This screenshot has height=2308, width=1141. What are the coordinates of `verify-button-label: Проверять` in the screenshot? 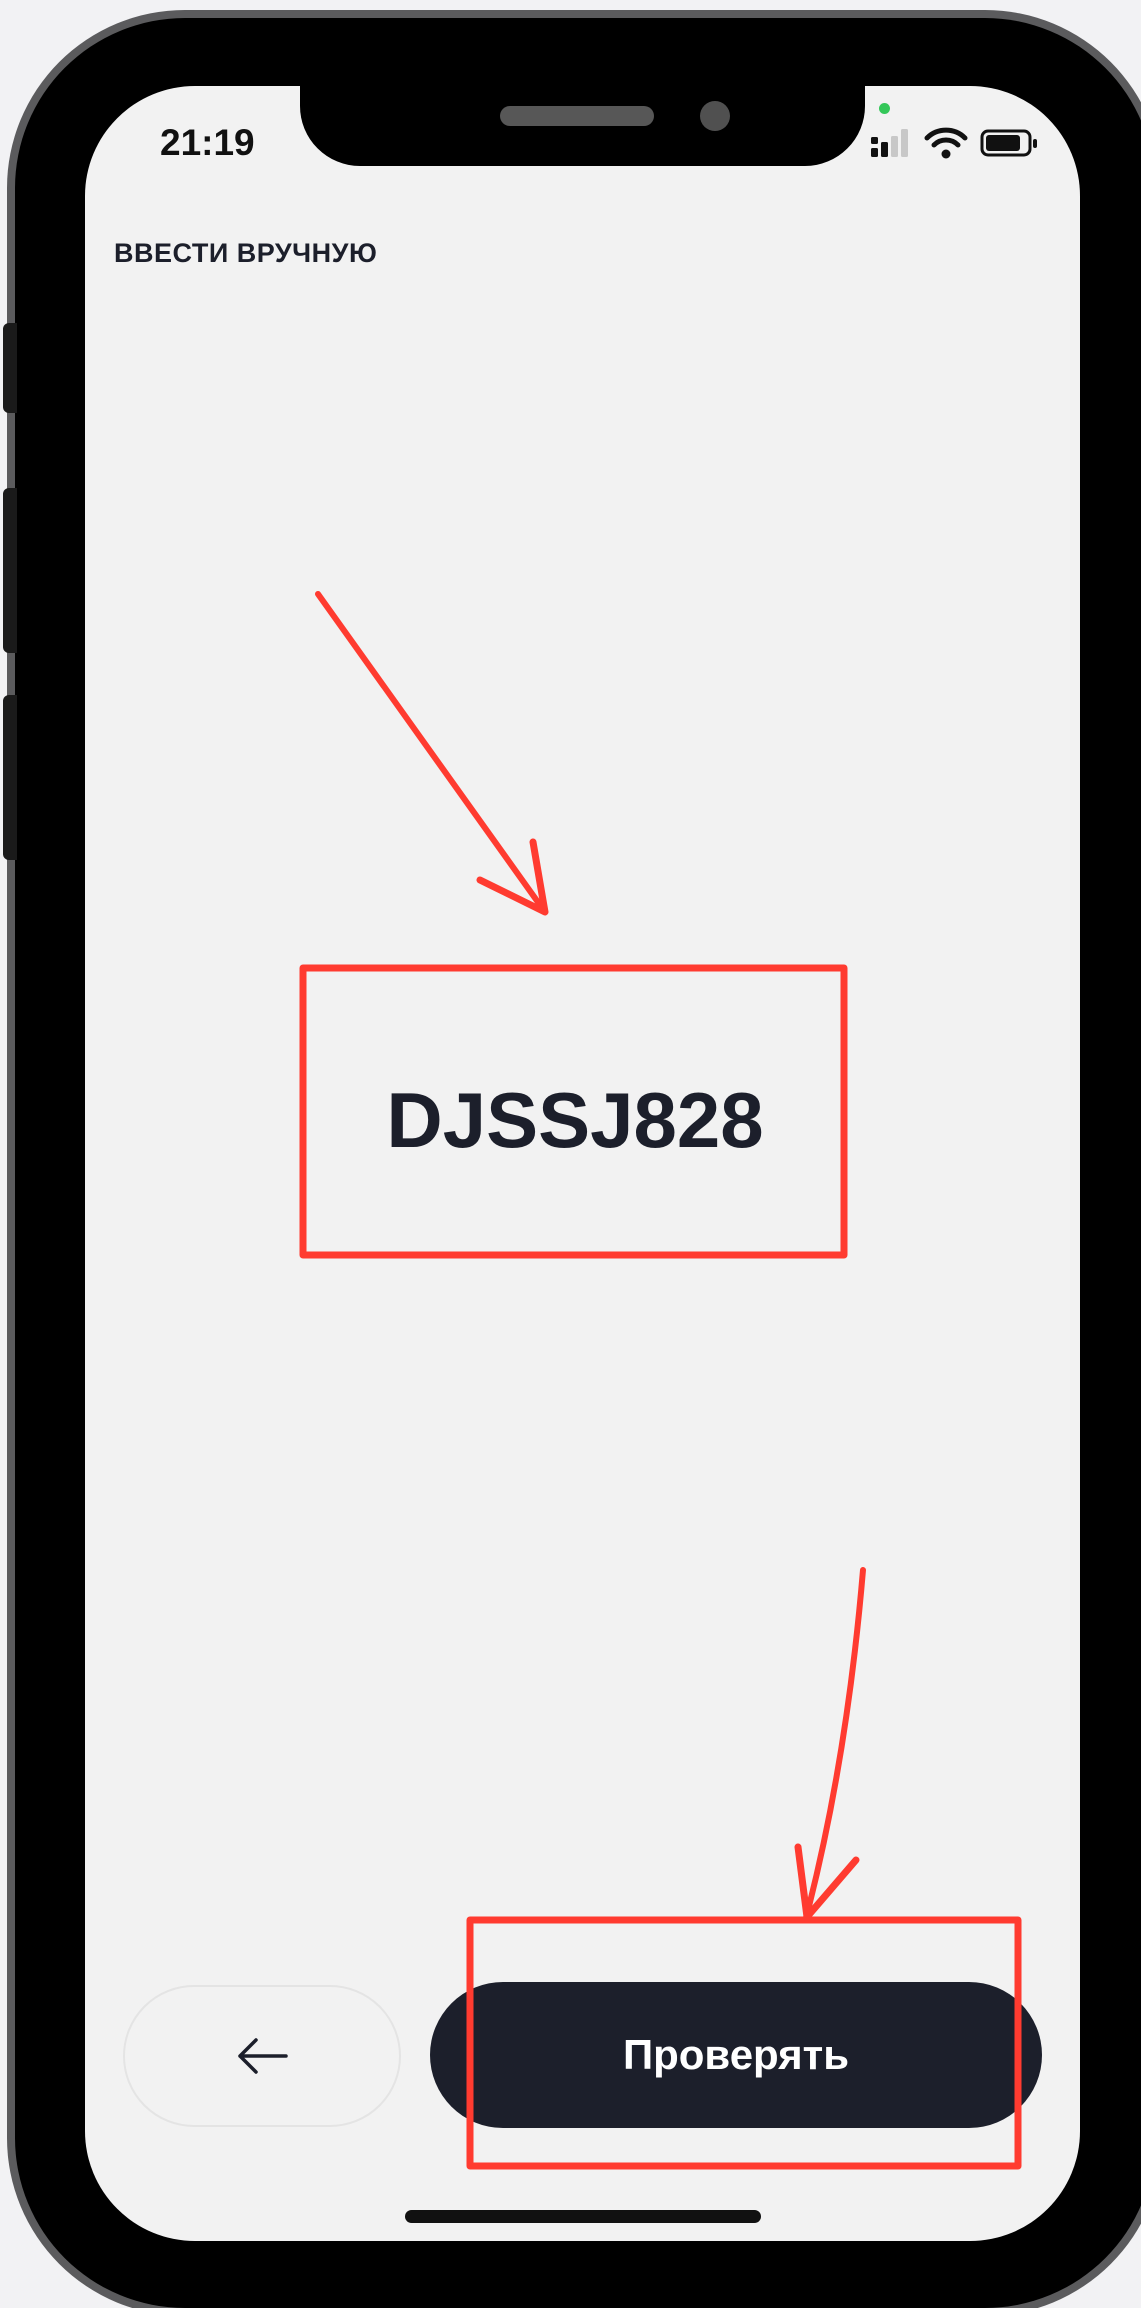 It's located at (736, 2054).